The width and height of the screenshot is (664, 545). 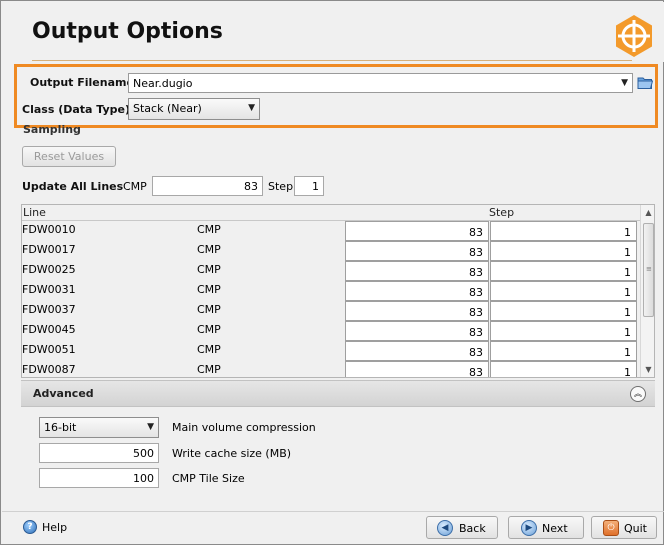 What do you see at coordinates (49, 249) in the screenshot?
I see `line-name: FDW0017` at bounding box center [49, 249].